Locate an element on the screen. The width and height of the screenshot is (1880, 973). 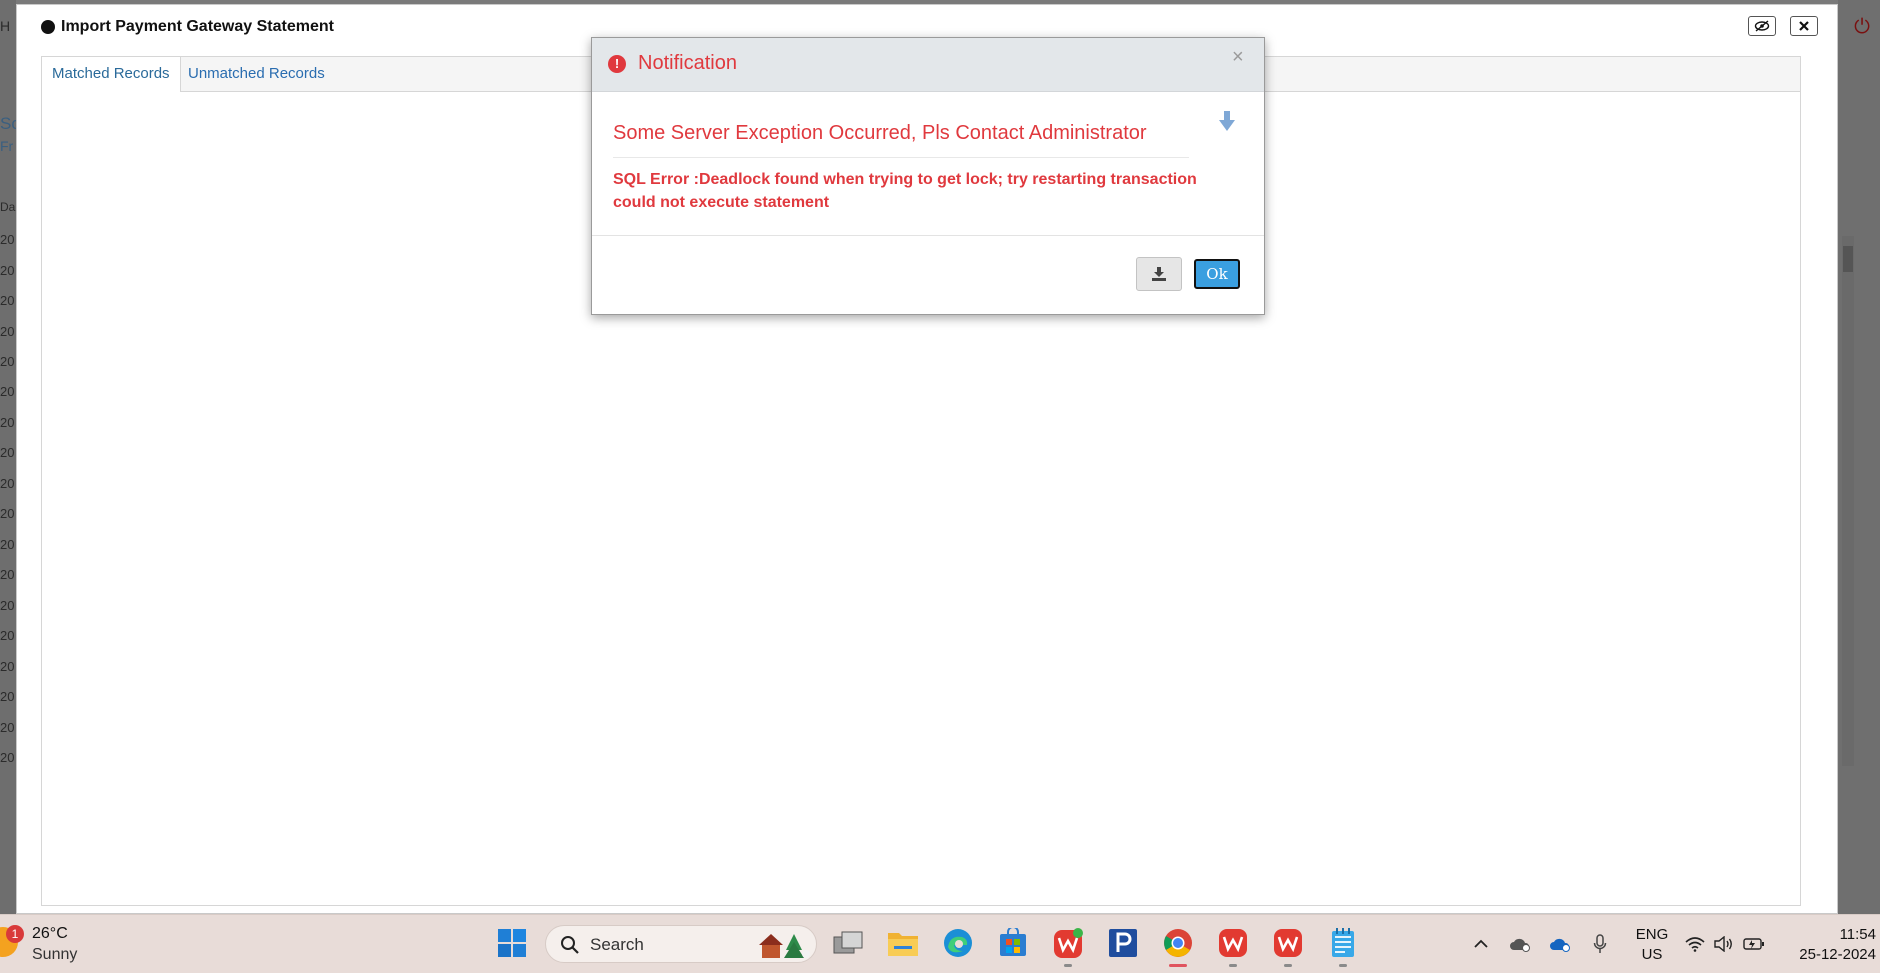
store-icon is located at coordinates (1013, 942).